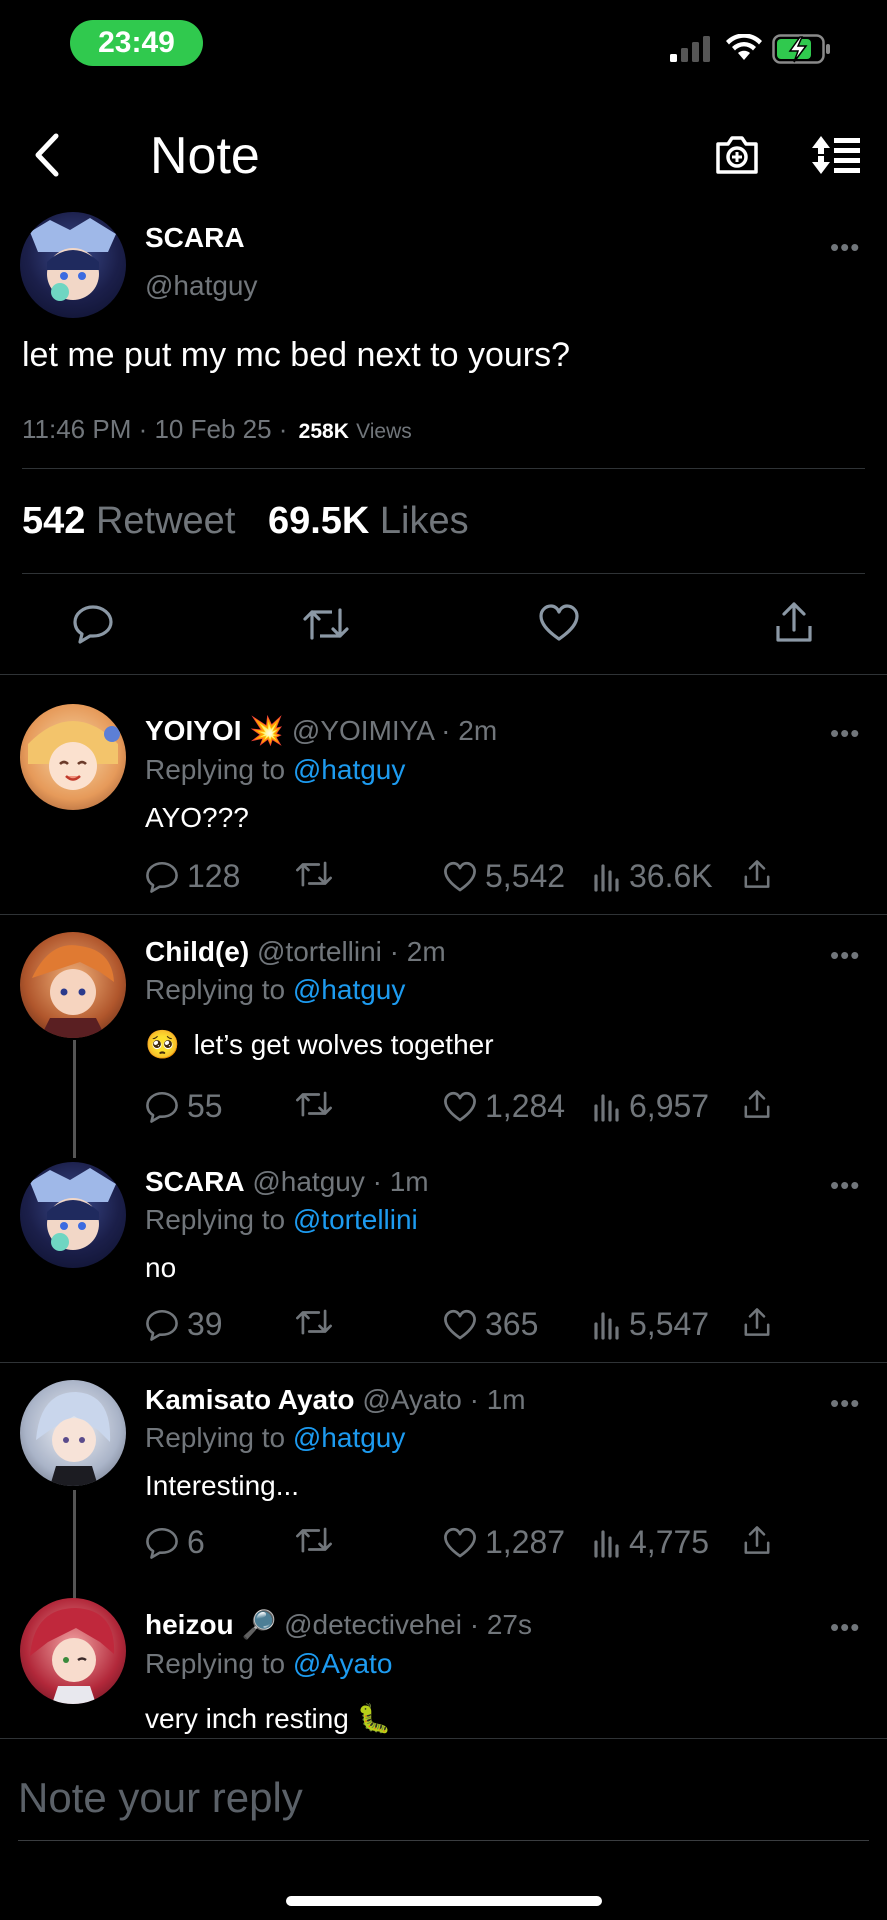 The height and width of the screenshot is (1920, 887). I want to click on views-button: 4,775, so click(651, 1542).